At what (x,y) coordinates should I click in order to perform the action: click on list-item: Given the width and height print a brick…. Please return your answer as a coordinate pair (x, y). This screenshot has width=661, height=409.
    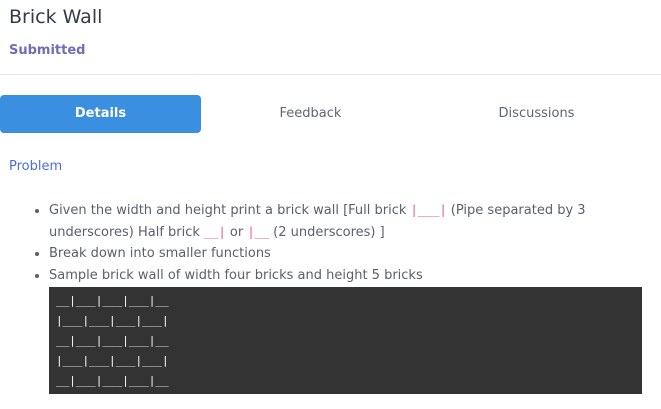
    Looking at the image, I should click on (329, 221).